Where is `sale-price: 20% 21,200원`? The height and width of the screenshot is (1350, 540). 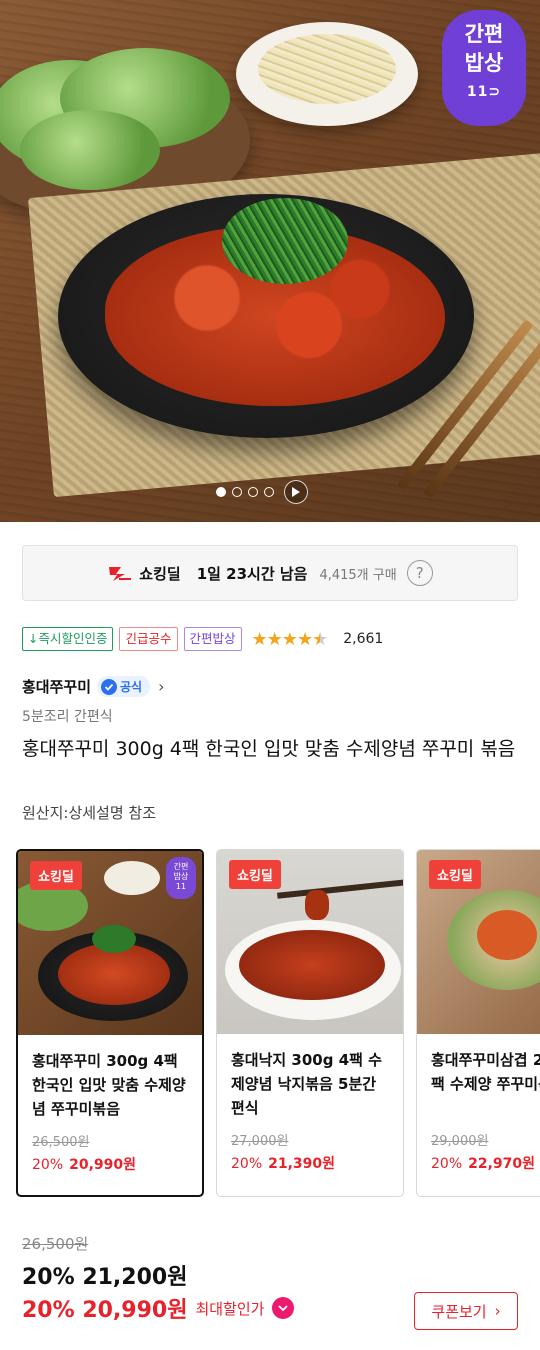 sale-price: 20% 21,200원 is located at coordinates (105, 1277).